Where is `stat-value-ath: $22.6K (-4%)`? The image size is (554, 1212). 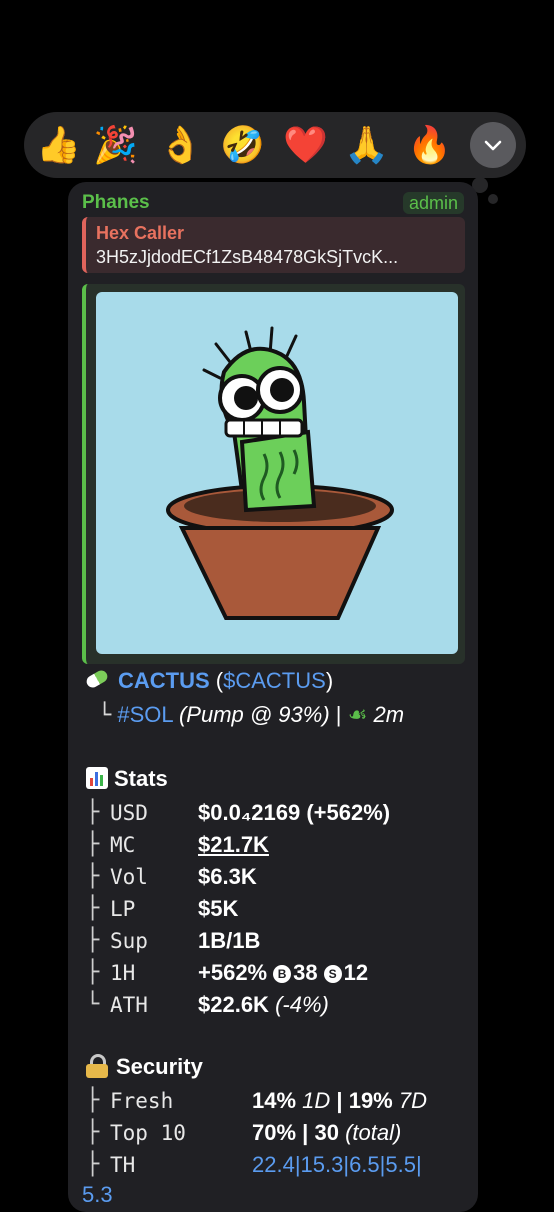
stat-value-ath: $22.6K (-4%) is located at coordinates (263, 1005).